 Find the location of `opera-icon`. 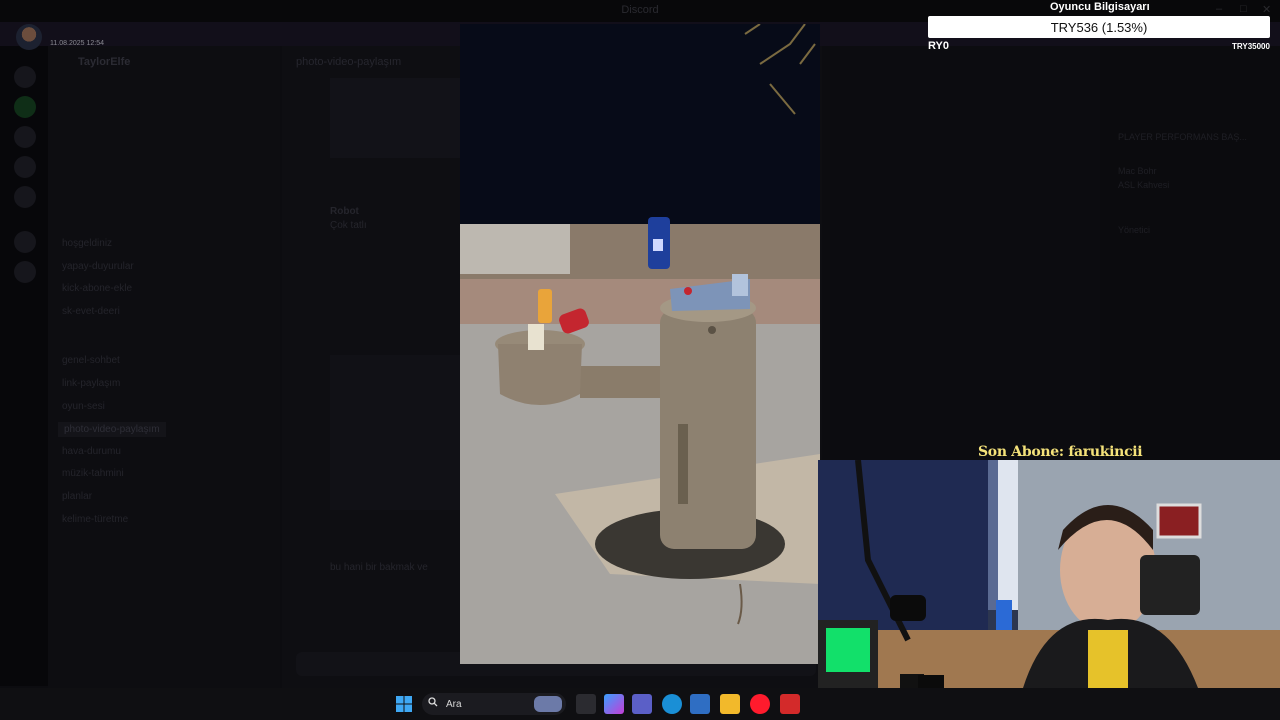

opera-icon is located at coordinates (760, 704).